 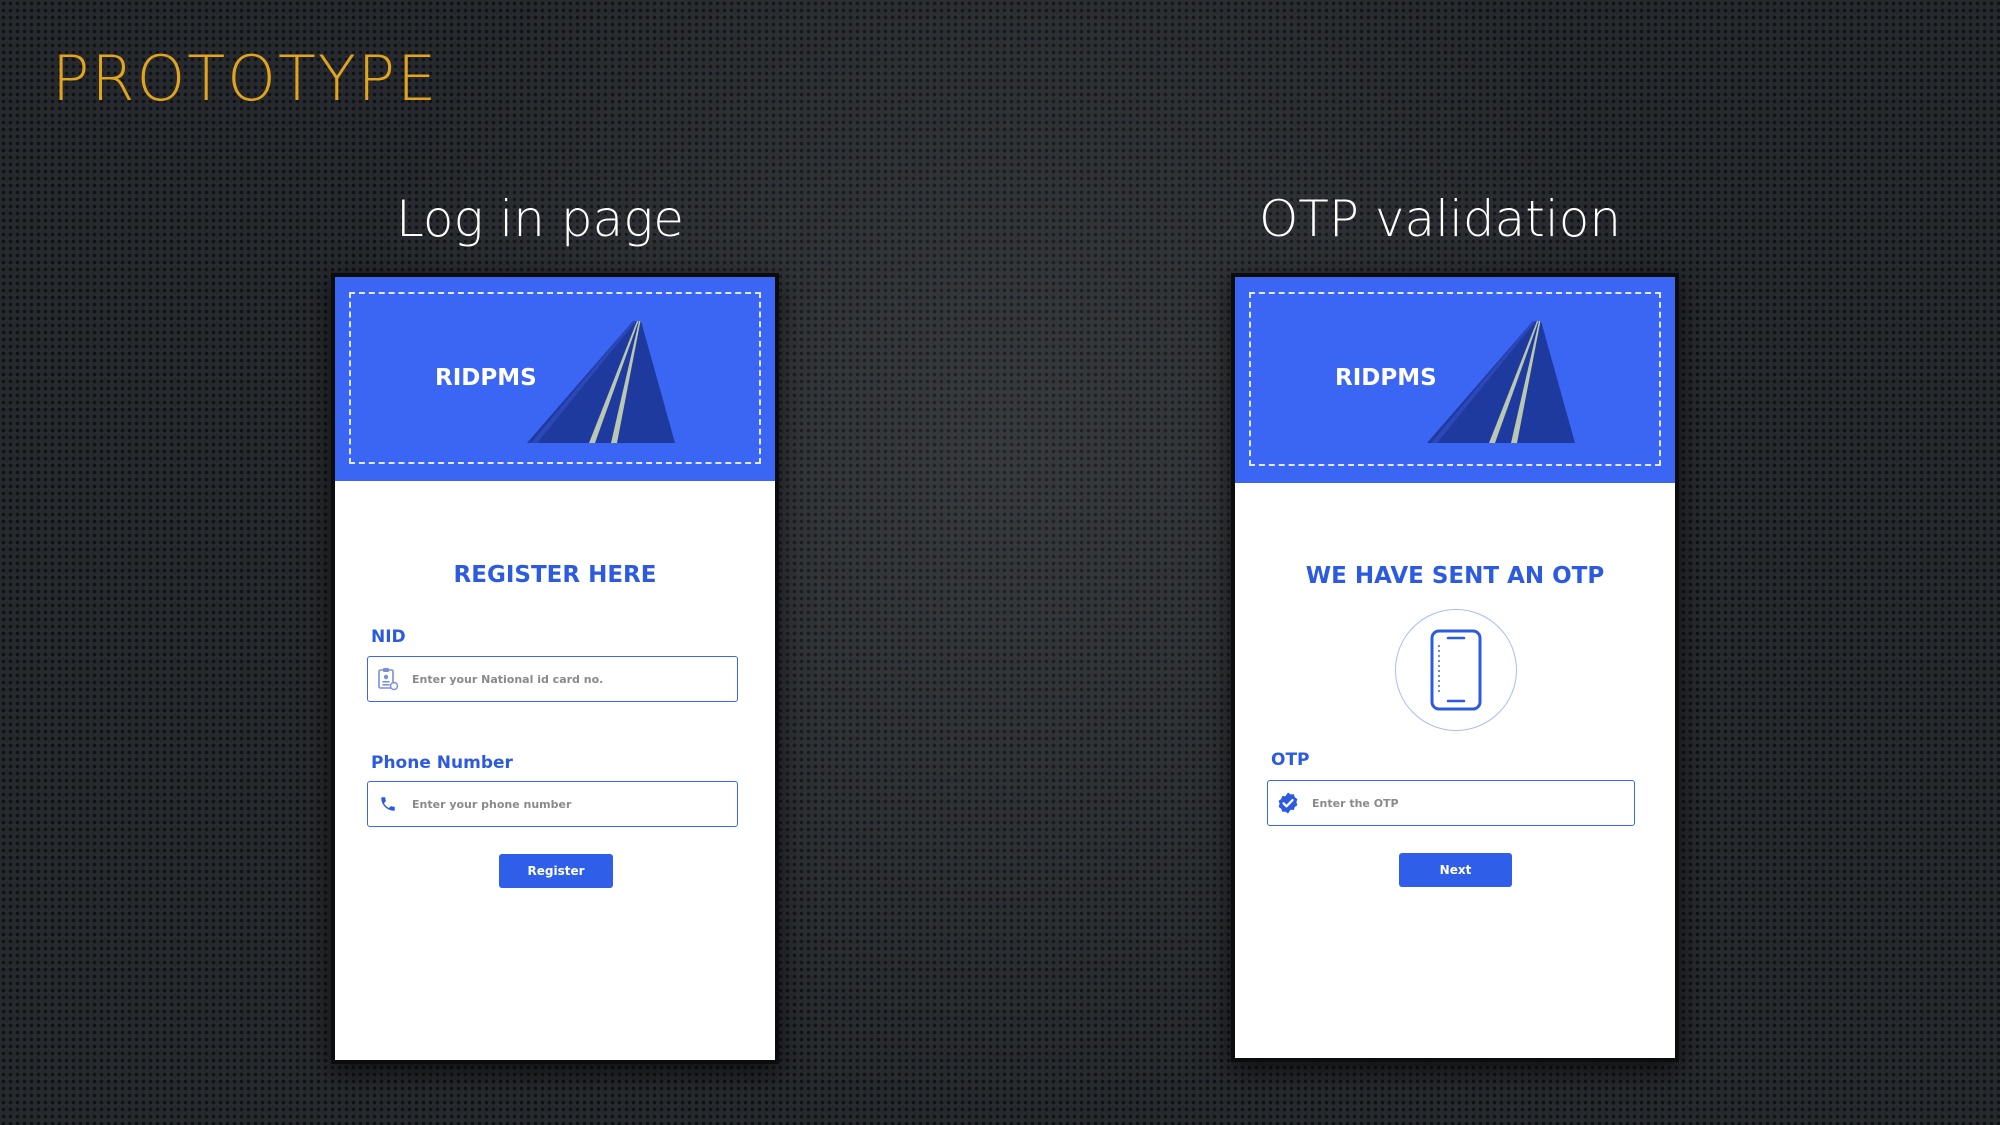 I want to click on otp-field, so click(x=1451, y=803).